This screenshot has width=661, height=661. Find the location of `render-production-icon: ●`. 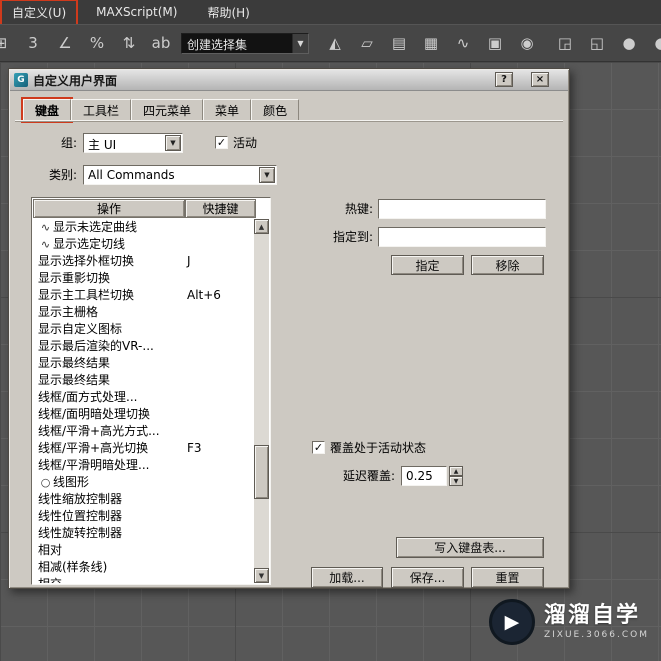

render-production-icon: ● is located at coordinates (629, 43).